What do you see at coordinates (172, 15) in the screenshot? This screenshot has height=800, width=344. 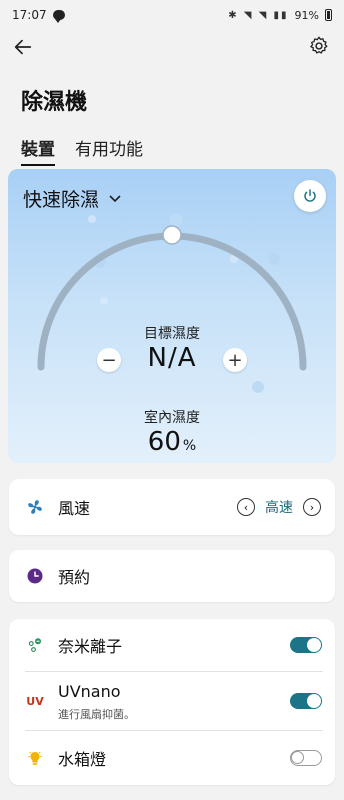 I see `status-bar: 17:07 ✱ ◥ ◥ ▮▮ 91%` at bounding box center [172, 15].